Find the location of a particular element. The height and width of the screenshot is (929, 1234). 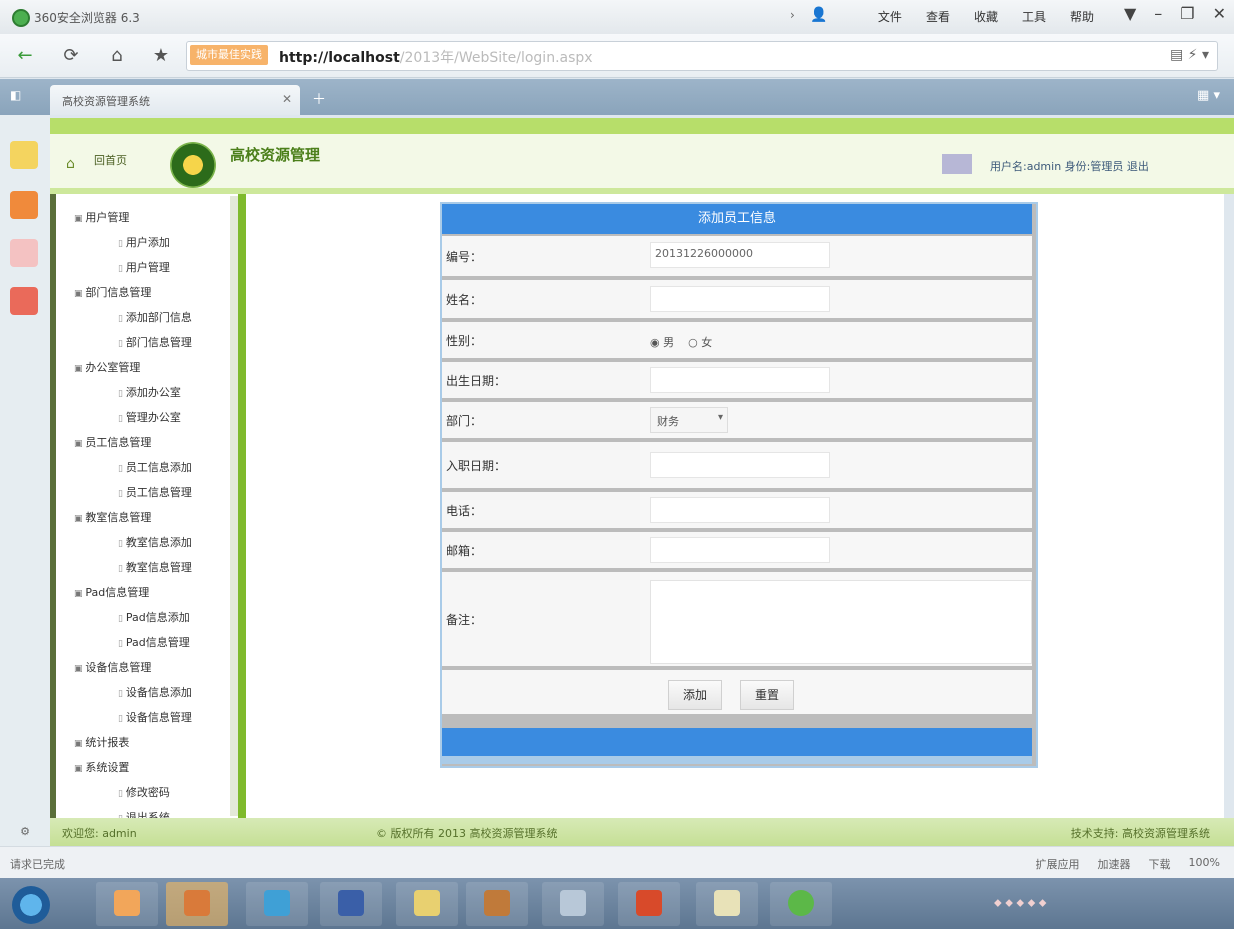

sidebar-item: 员工信息添加 is located at coordinates (133, 468).